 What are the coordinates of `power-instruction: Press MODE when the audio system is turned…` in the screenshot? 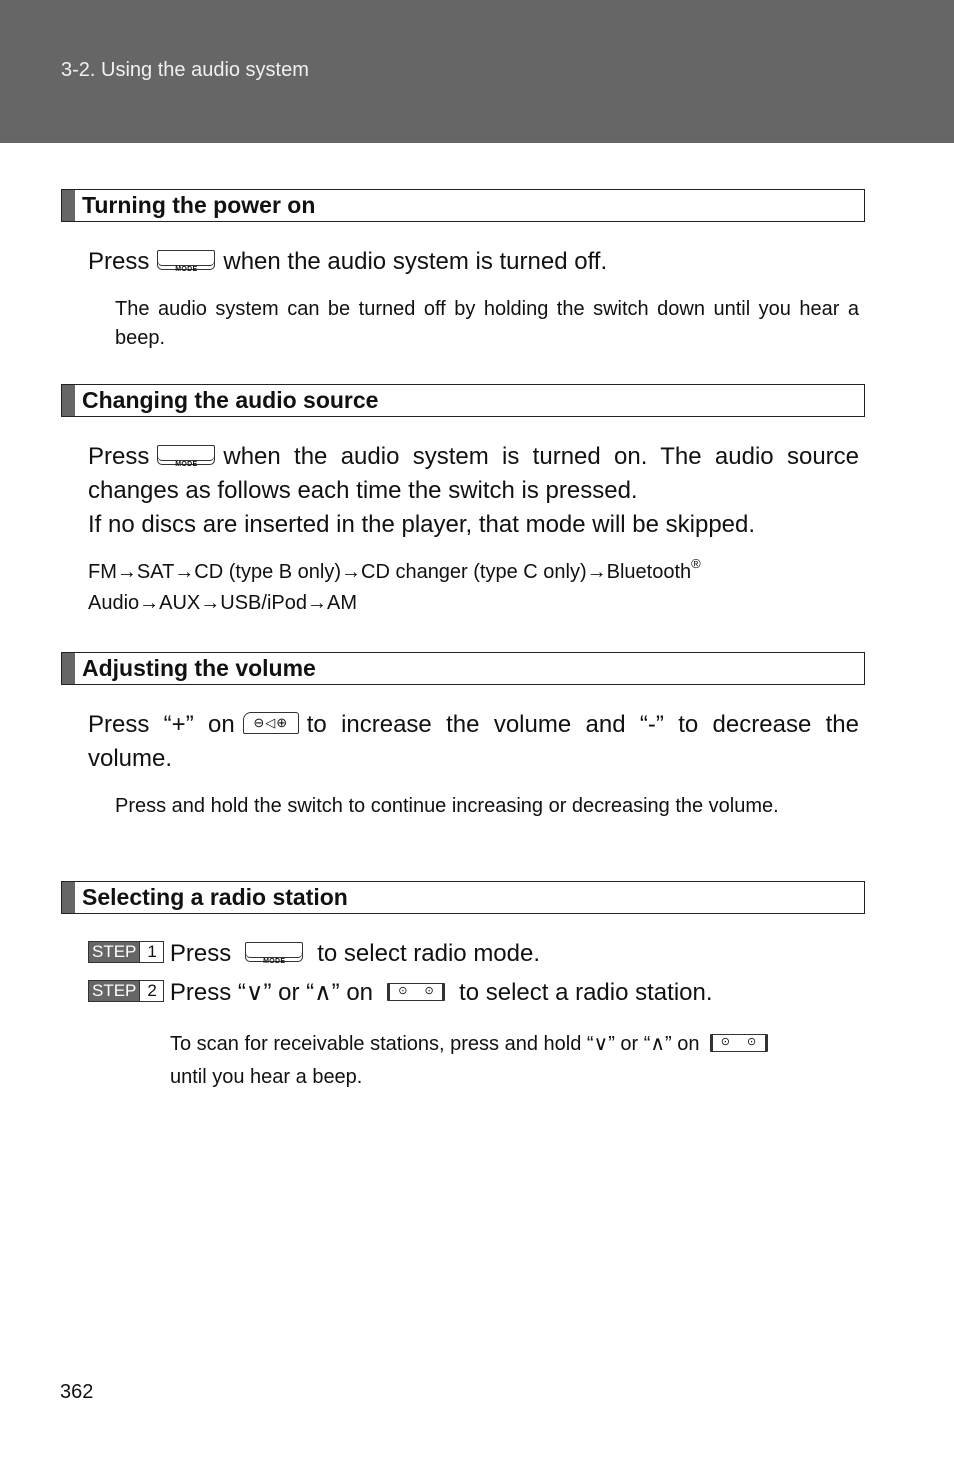 It's located at (348, 261).